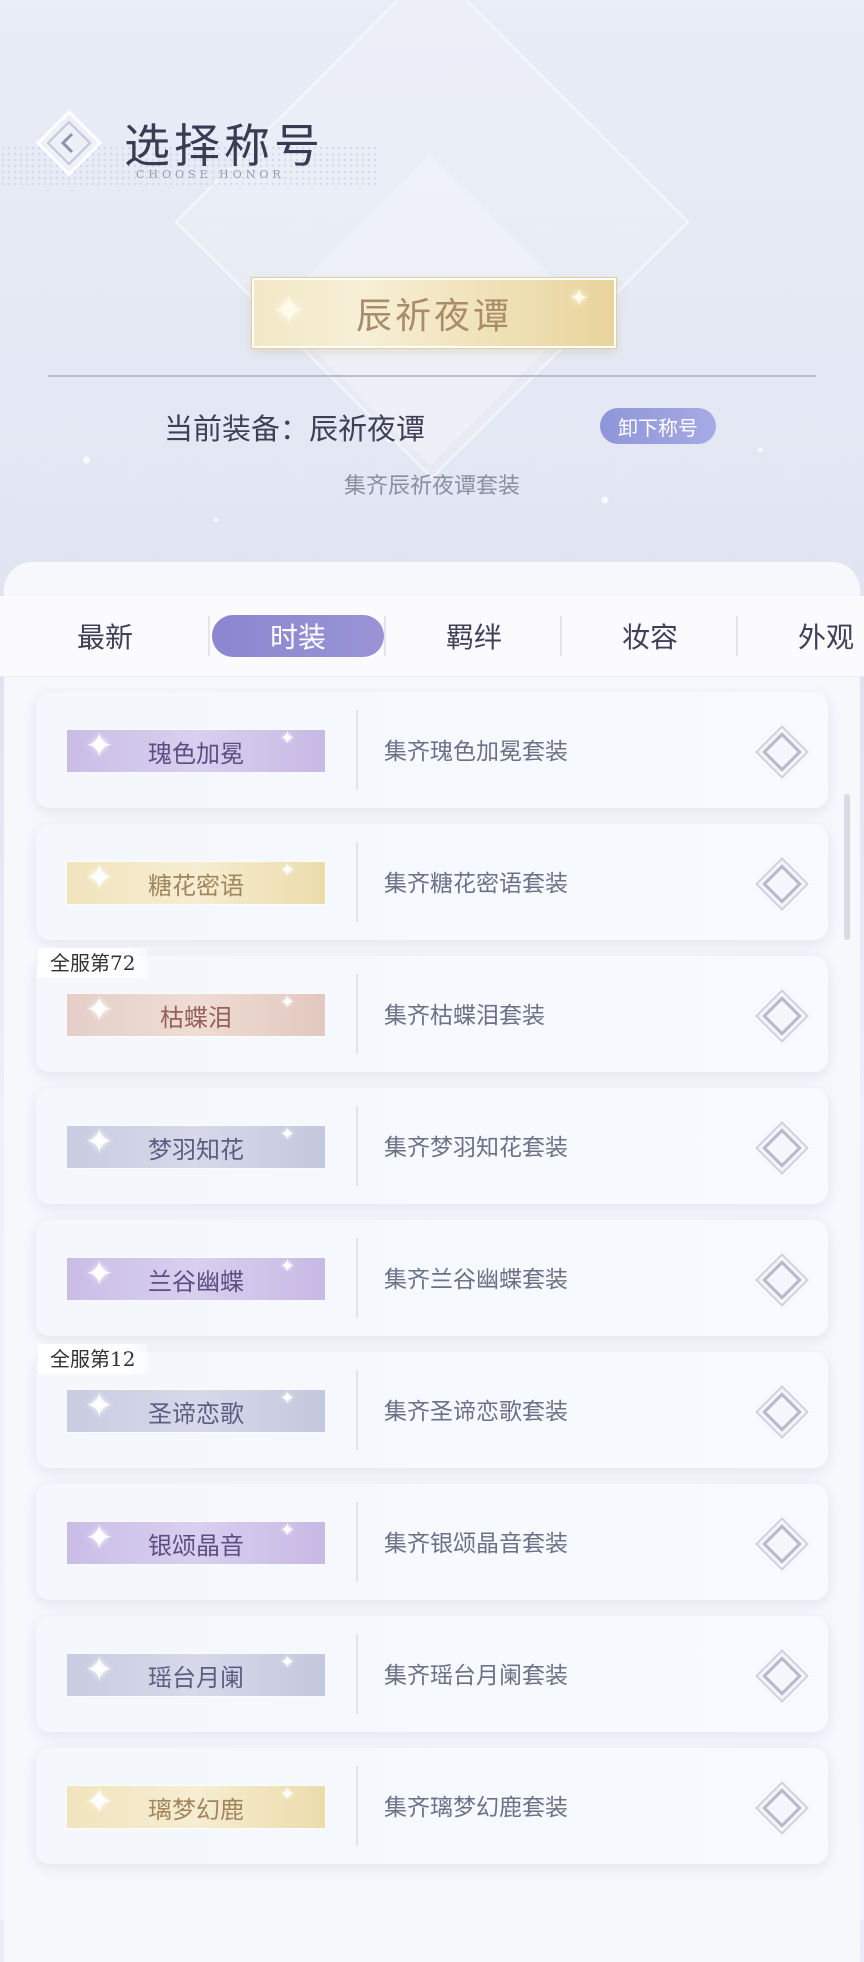 The height and width of the screenshot is (1962, 864). I want to click on title-name: 兰谷幽蝶, so click(196, 1281).